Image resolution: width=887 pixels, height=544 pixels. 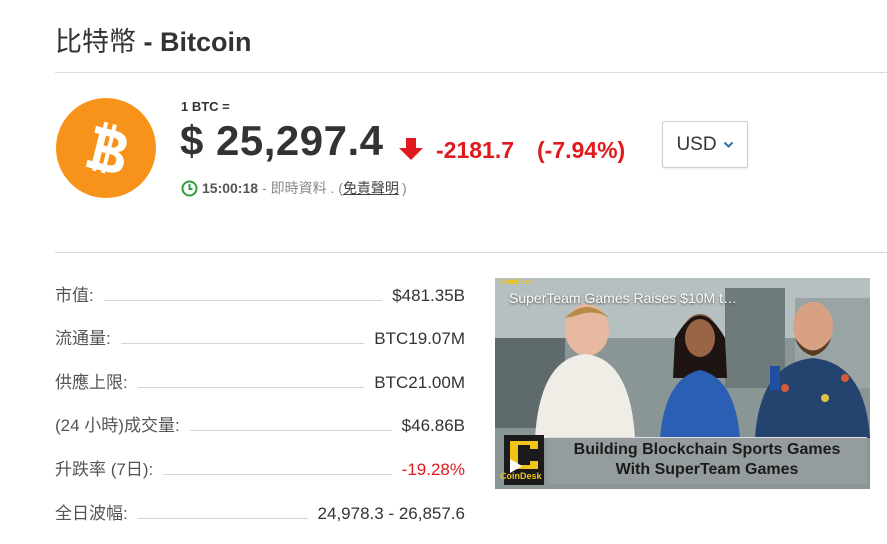 I want to click on bitcoin-logo-icon, so click(x=106, y=148).